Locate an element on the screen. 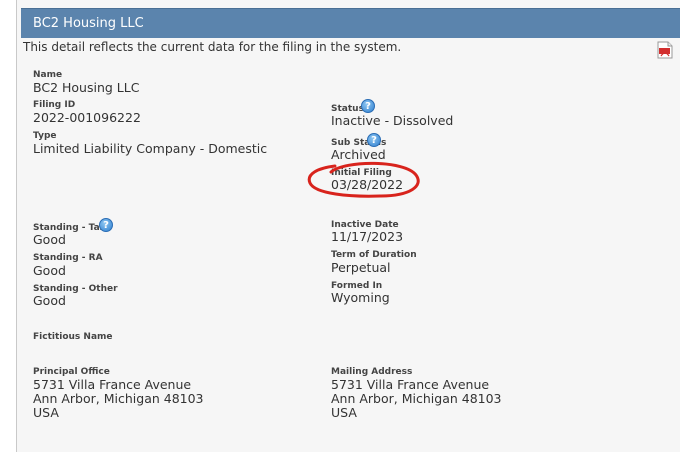 Image resolution: width=680 pixels, height=452 pixels. standing-ra-label: Standing - RA is located at coordinates (68, 258).